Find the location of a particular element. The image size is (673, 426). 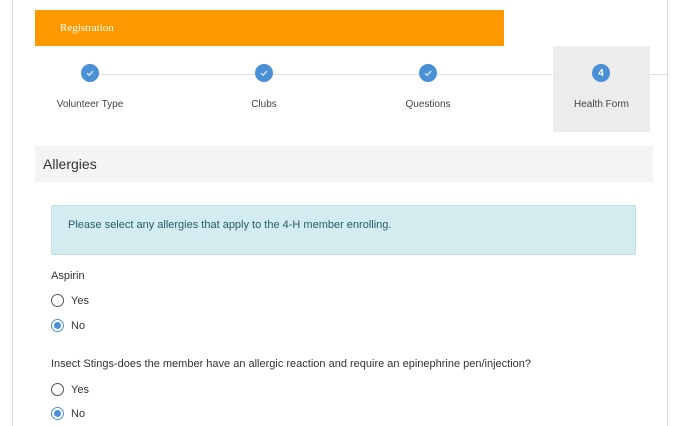

allergies-section-header: Allergies is located at coordinates (344, 164).